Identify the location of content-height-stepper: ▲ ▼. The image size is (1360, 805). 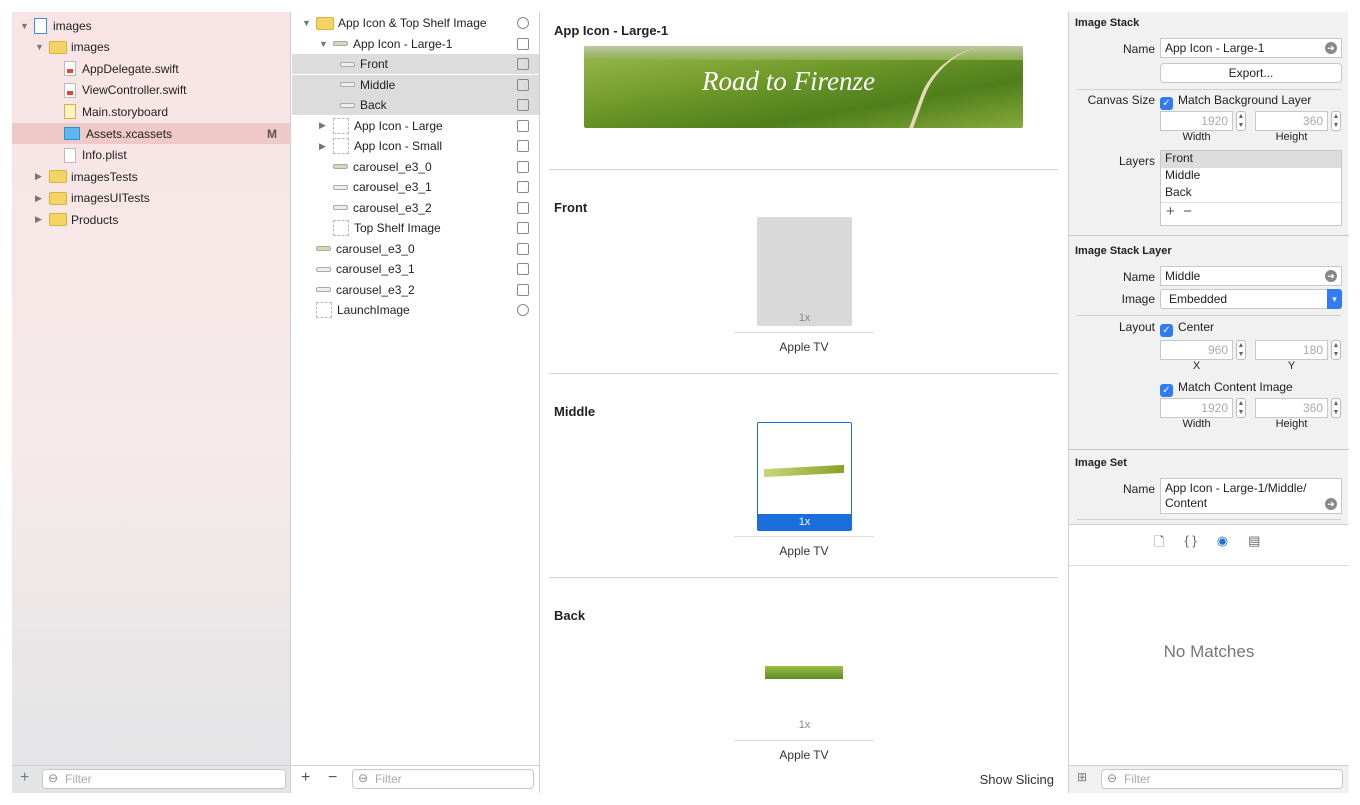
(1336, 408).